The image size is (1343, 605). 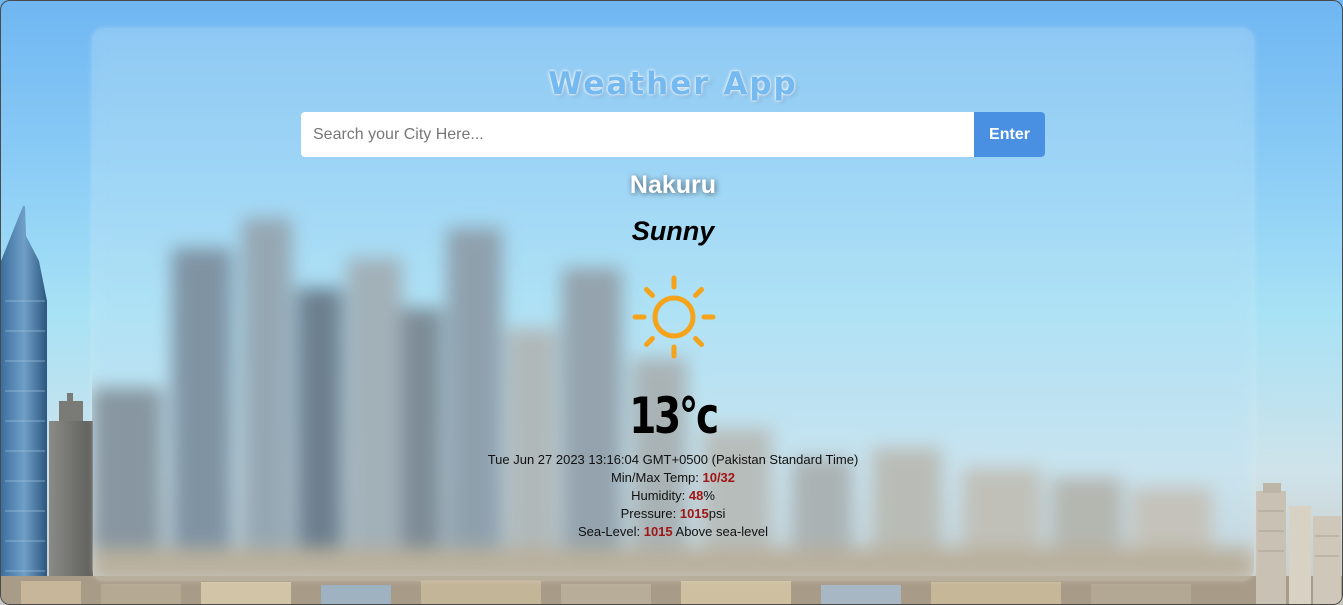 What do you see at coordinates (696, 495) in the screenshot?
I see `humidity-value: 48` at bounding box center [696, 495].